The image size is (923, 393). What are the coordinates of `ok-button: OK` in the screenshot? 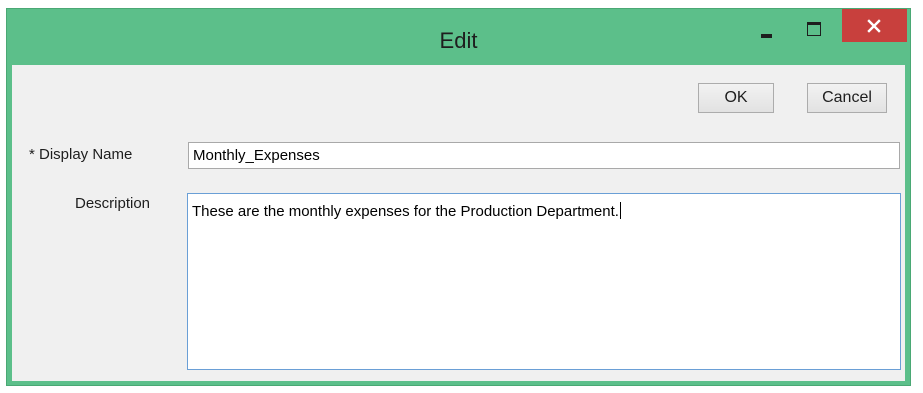 It's located at (736, 98).